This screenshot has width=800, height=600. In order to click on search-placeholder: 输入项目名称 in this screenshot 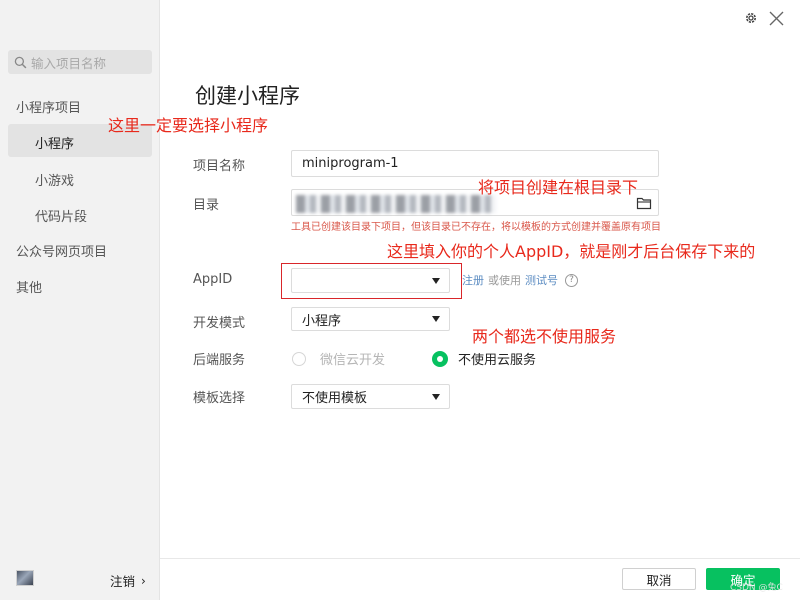, I will do `click(69, 63)`.